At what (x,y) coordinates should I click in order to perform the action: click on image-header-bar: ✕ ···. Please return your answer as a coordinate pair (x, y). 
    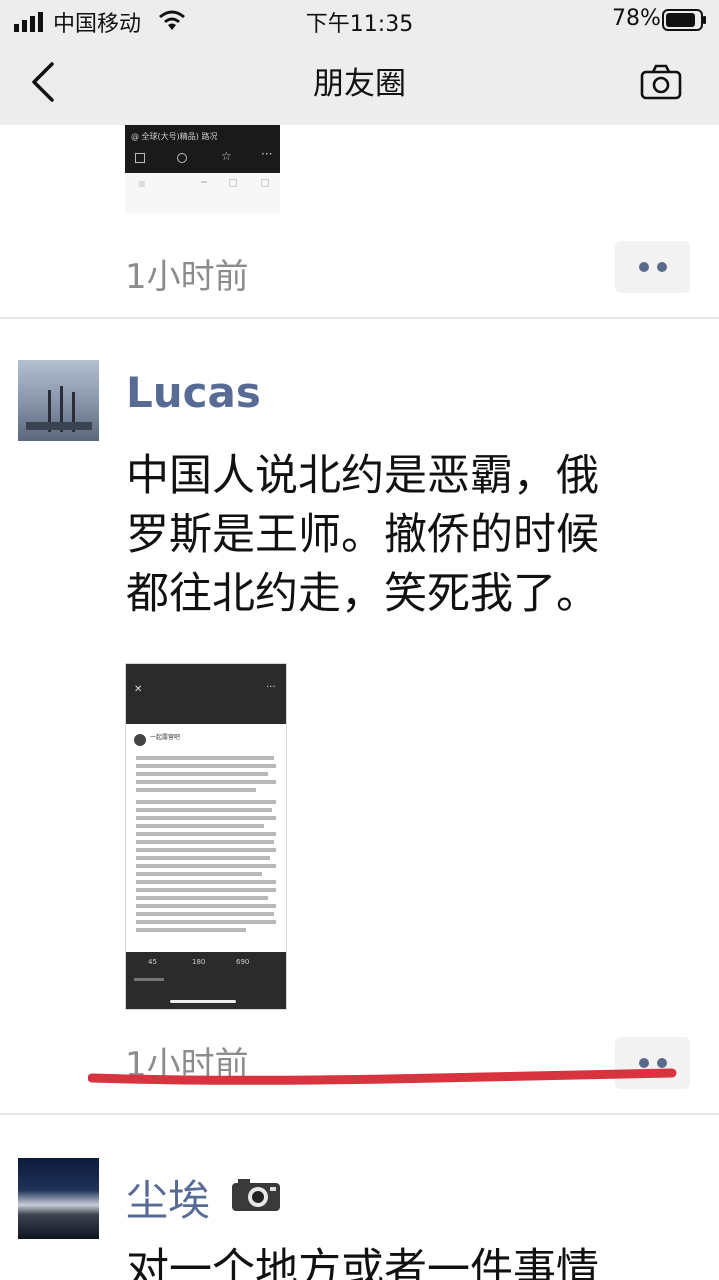
    Looking at the image, I should click on (206, 694).